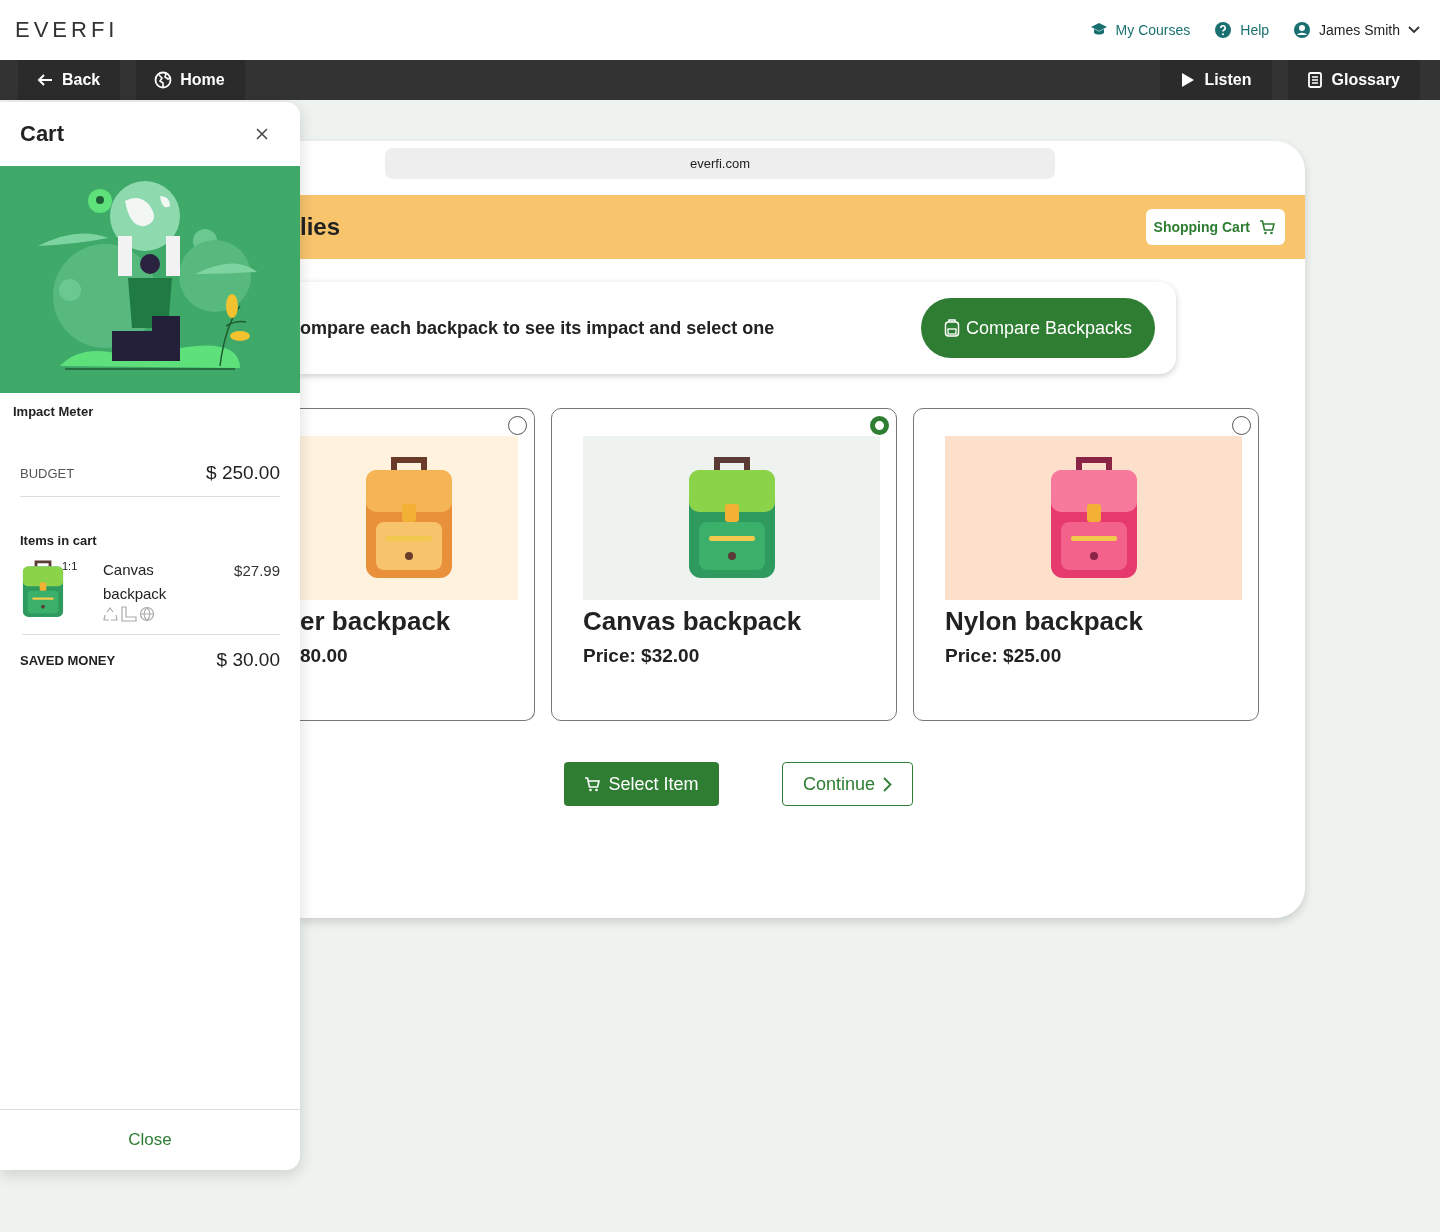  I want to click on items-heading: Items in cart, so click(59, 540).